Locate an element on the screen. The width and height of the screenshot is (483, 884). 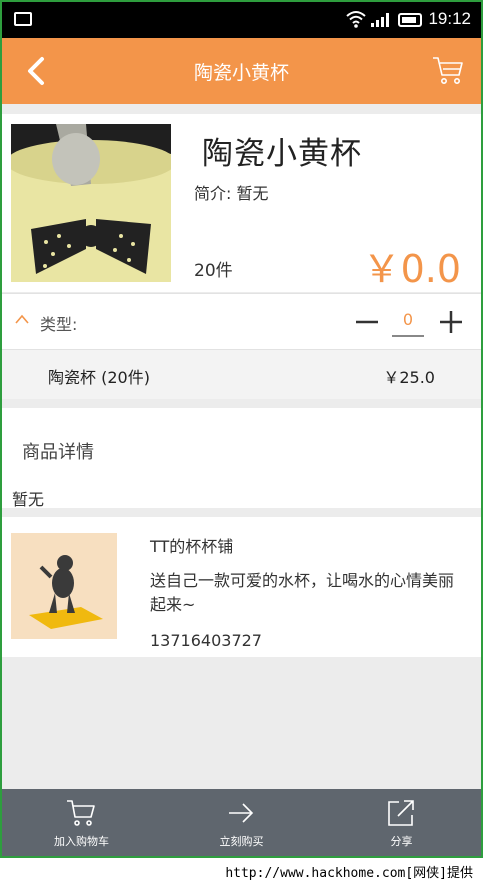
bottom-action-bar: 加入购物车 立刻购买 分享 is located at coordinates (241, 822).